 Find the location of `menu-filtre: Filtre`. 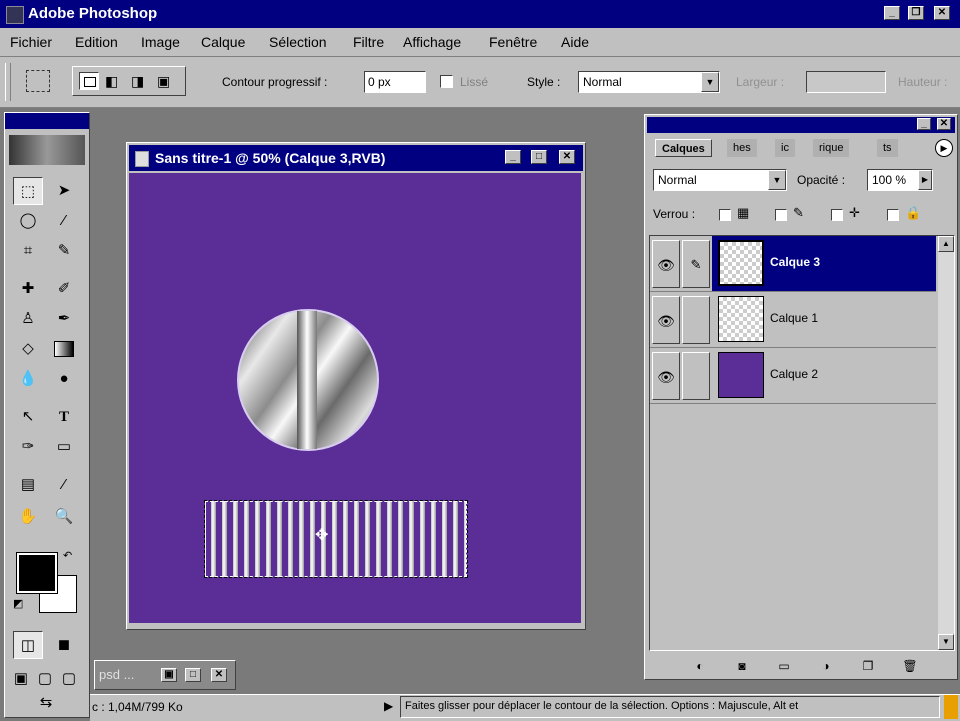

menu-filtre: Filtre is located at coordinates (368, 42).